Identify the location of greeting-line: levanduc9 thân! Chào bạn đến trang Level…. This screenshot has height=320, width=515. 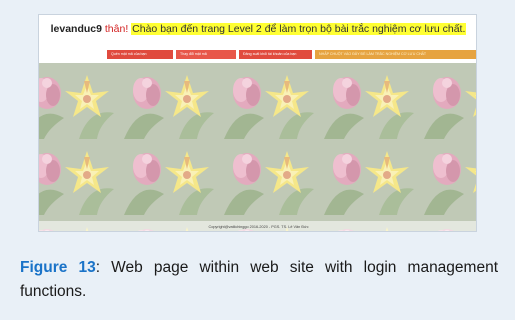
(257, 29).